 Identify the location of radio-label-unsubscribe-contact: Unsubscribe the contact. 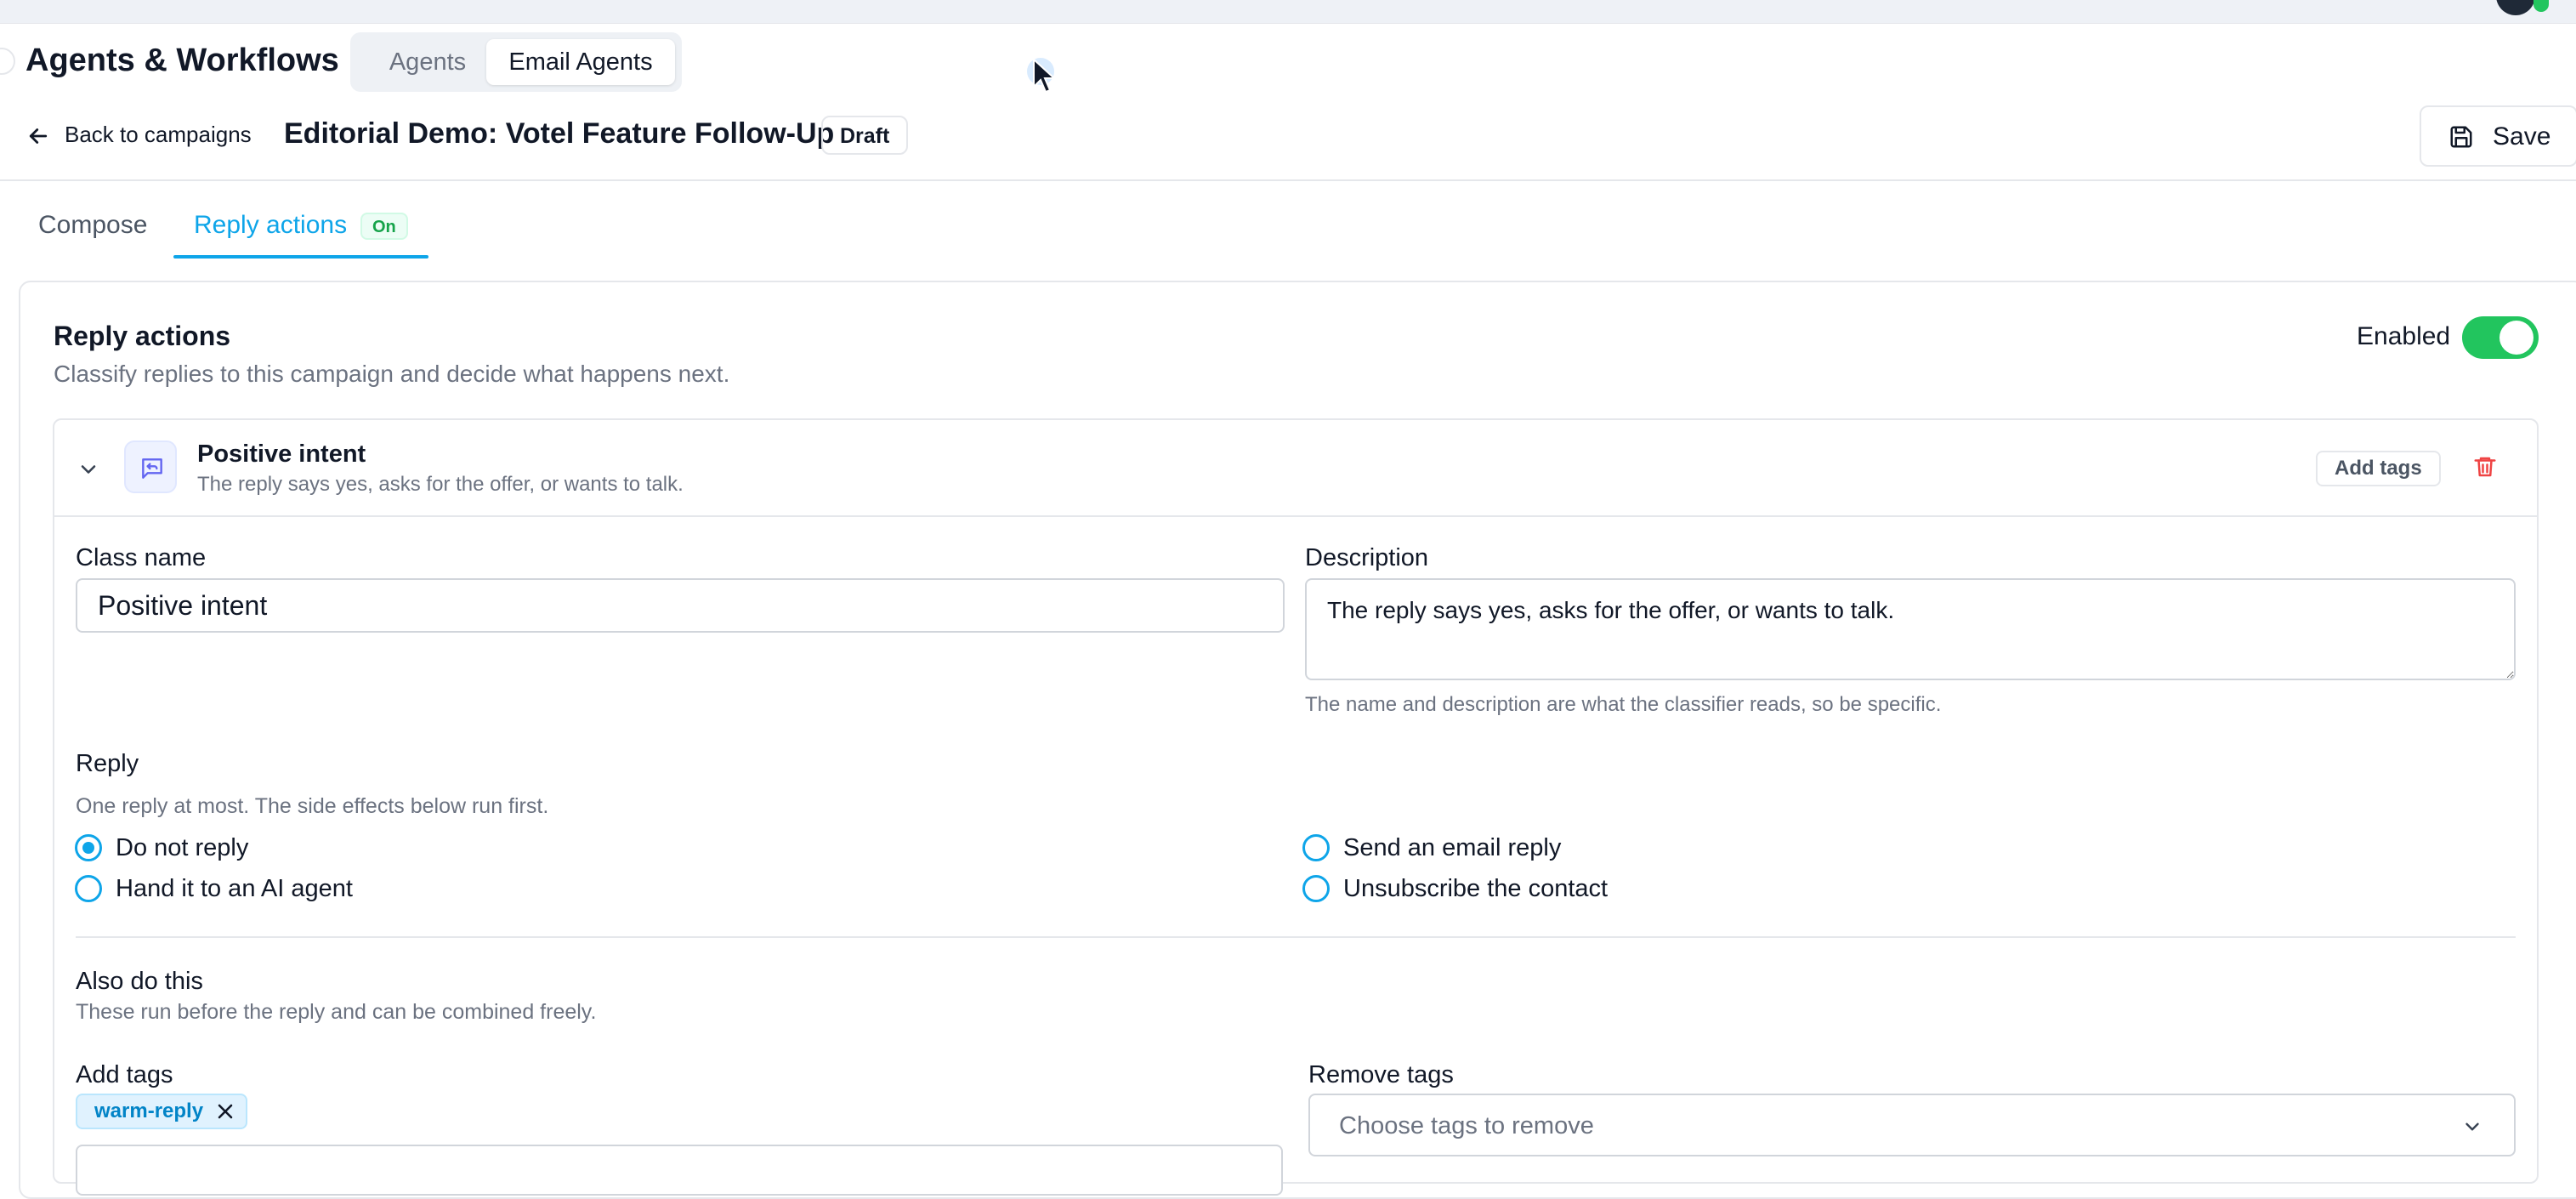
(1476, 889).